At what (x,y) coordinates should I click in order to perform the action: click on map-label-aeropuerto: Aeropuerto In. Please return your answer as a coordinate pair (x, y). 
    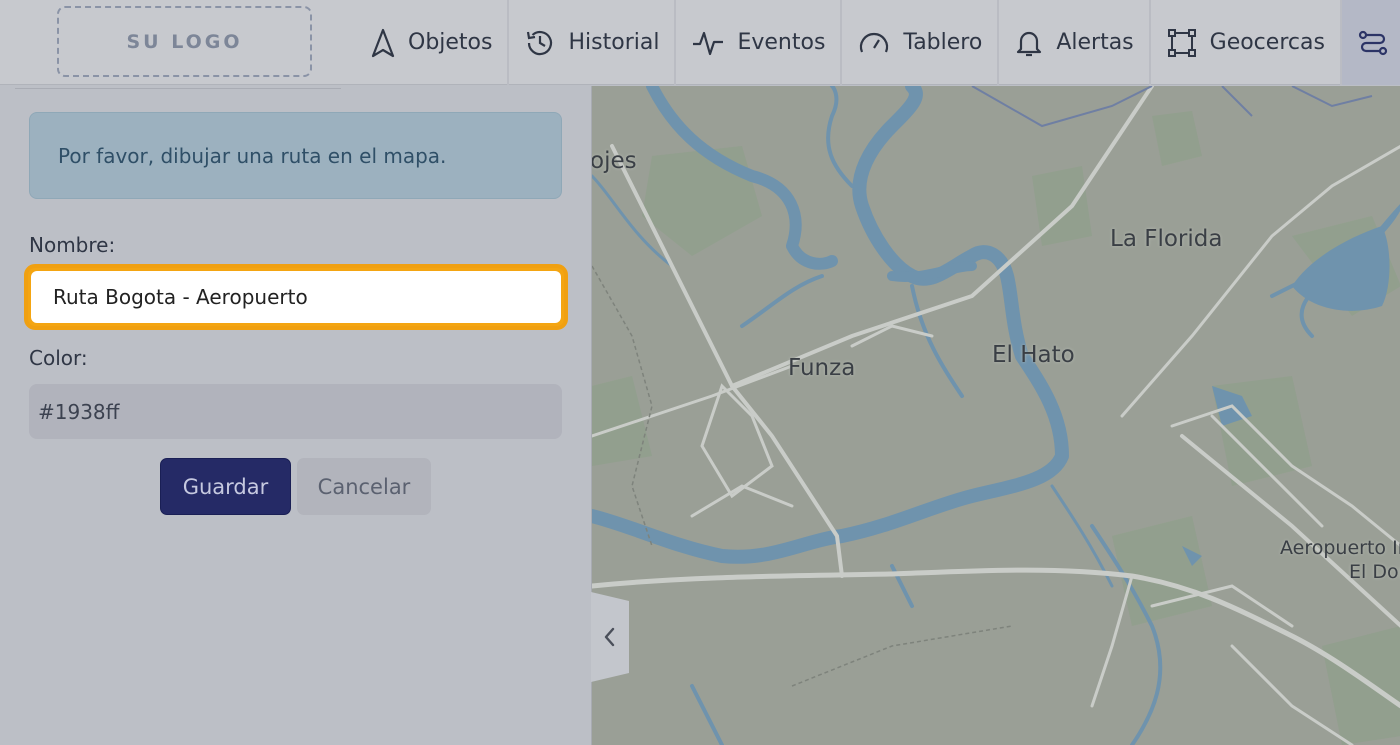
    Looking at the image, I should click on (1340, 548).